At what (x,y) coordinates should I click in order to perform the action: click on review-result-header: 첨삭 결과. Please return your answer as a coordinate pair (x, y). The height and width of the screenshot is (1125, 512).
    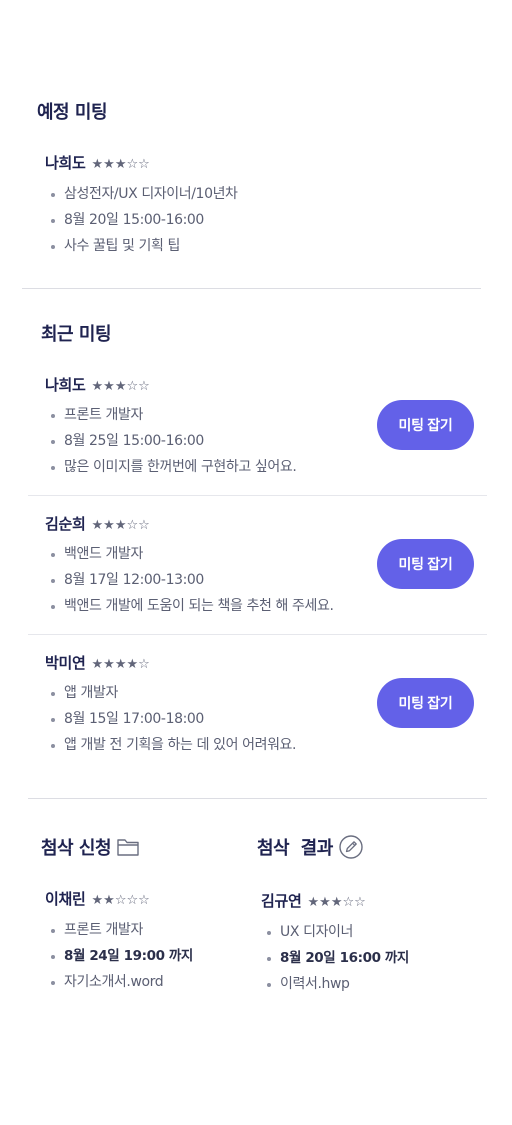
    Looking at the image, I should click on (310, 847).